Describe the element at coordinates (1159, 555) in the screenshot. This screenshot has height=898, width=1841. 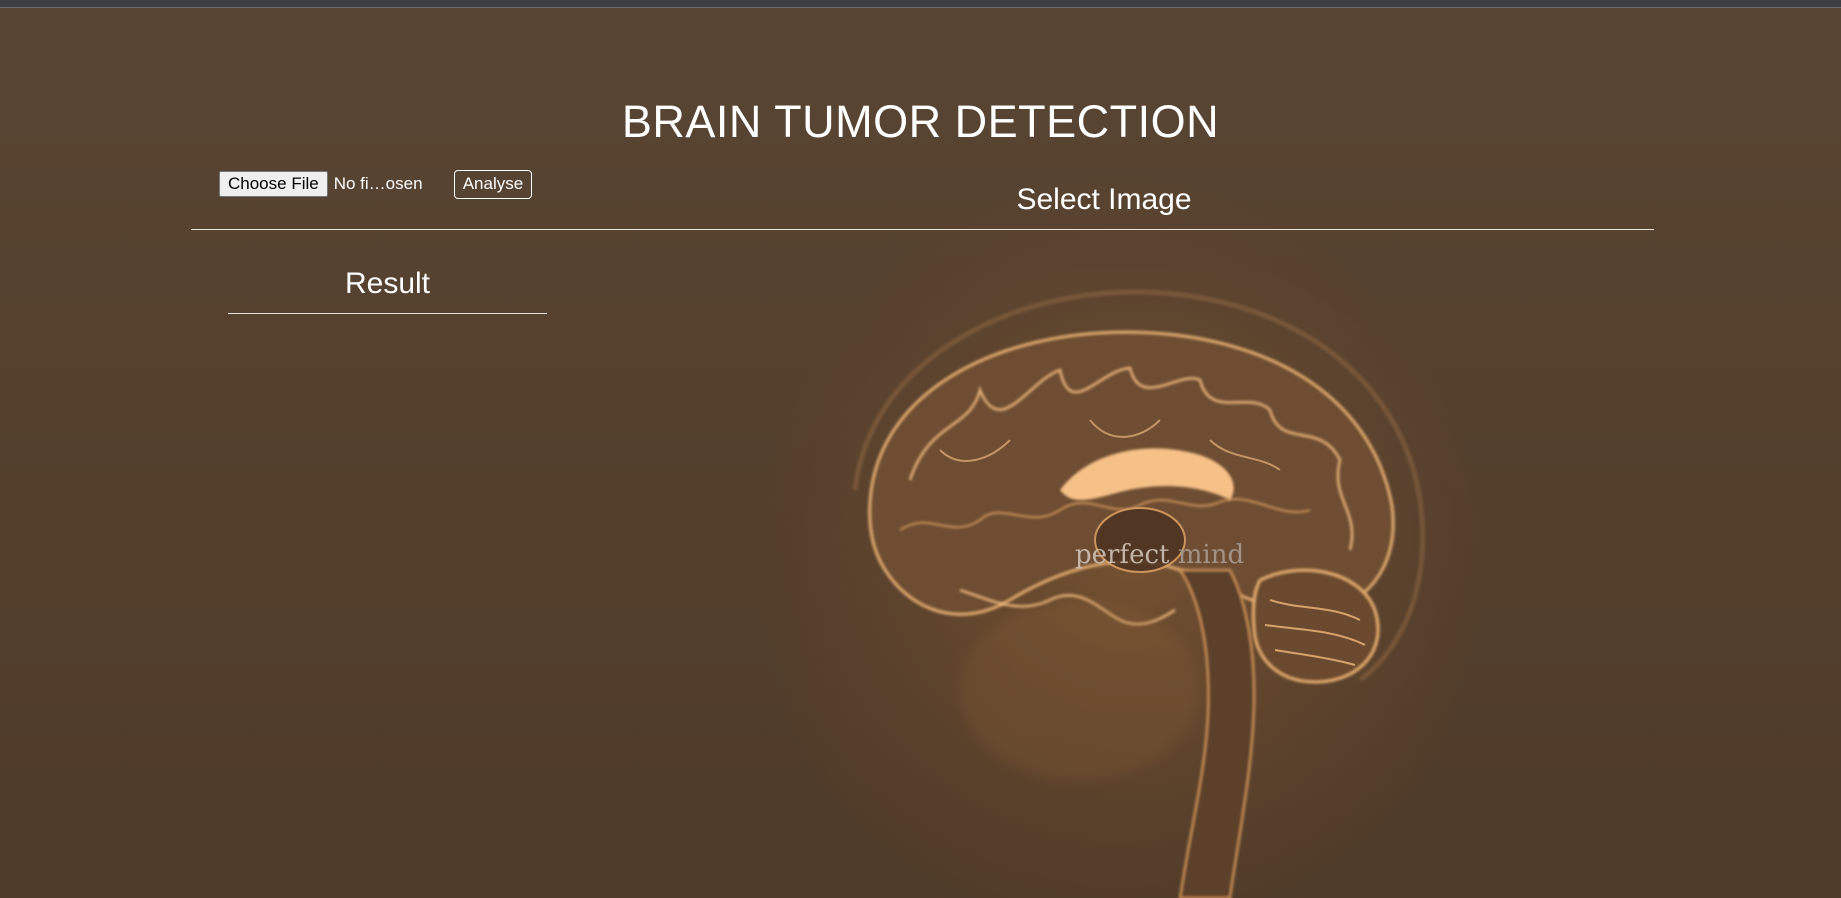
I see `watermark-text: perfect mind` at that location.